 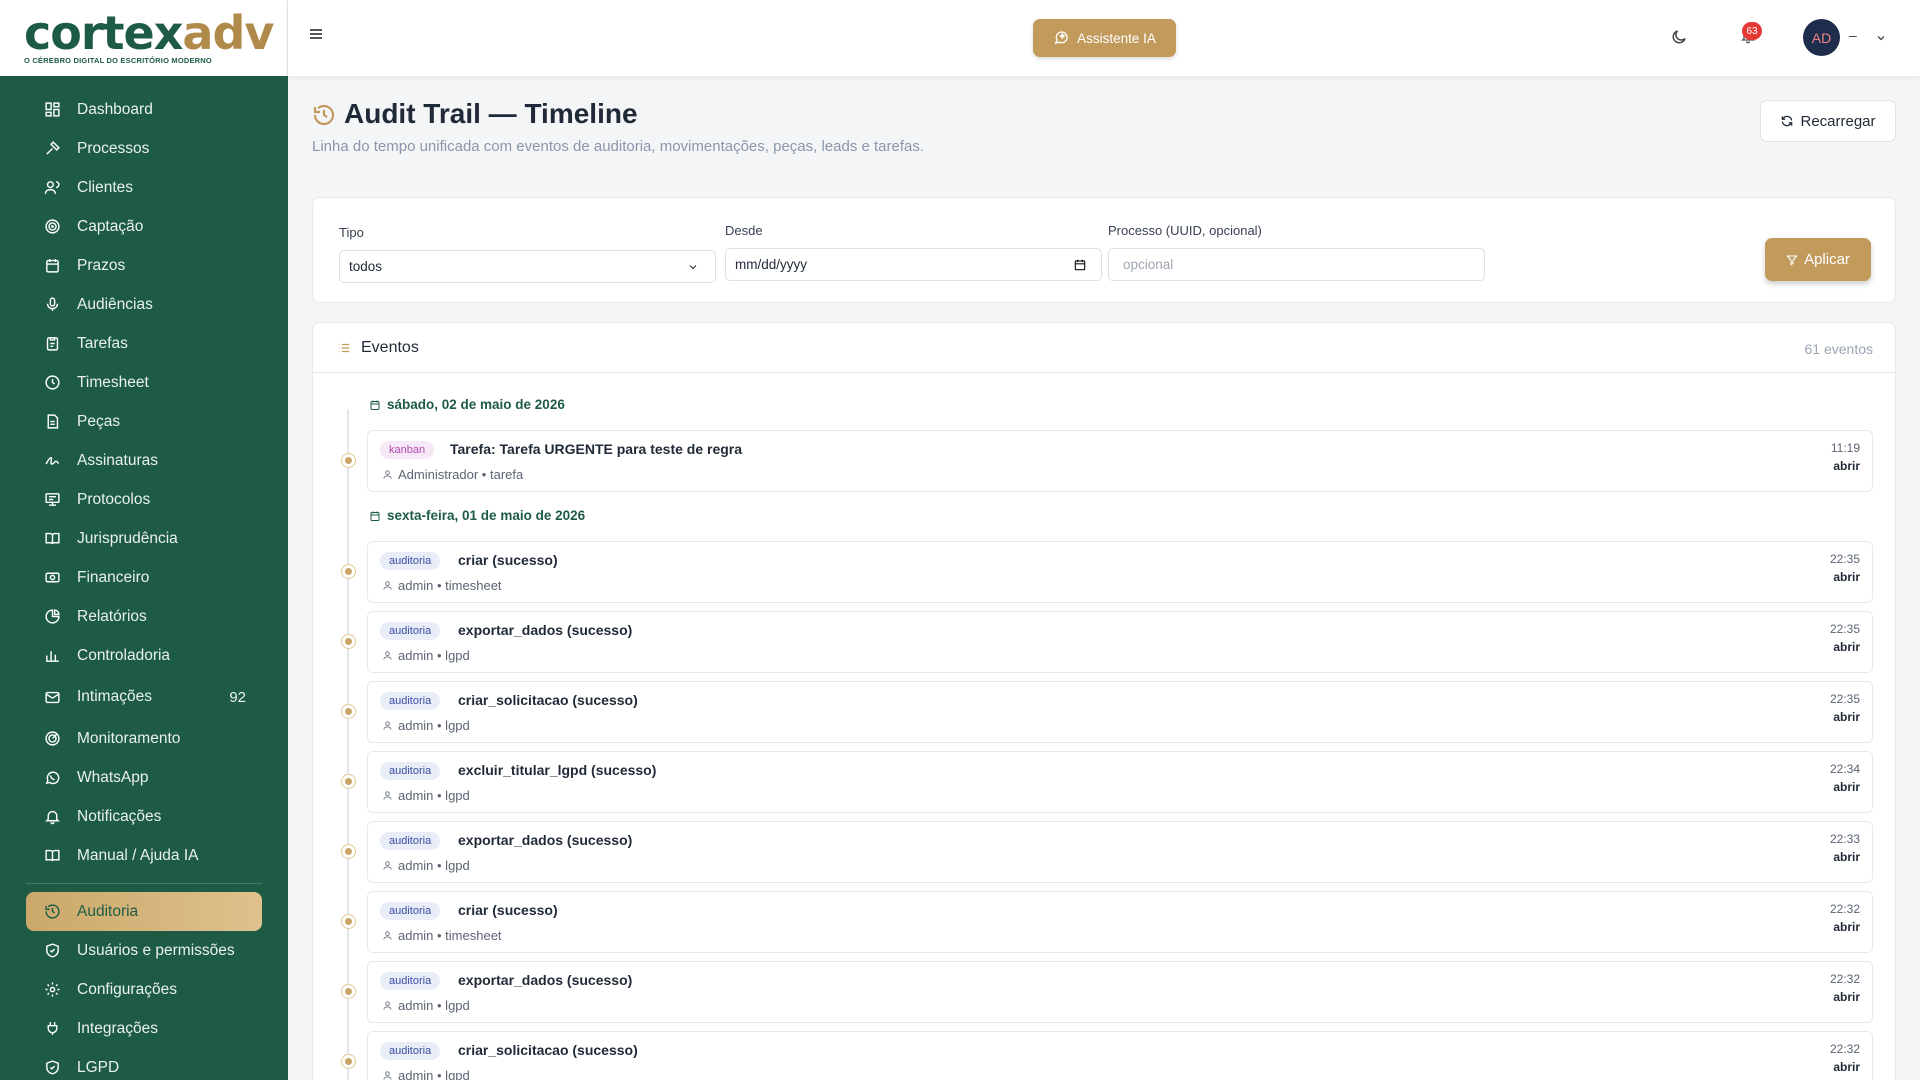 I want to click on sidebar-item-integracoes: Integrações, so click(x=144, y=1028).